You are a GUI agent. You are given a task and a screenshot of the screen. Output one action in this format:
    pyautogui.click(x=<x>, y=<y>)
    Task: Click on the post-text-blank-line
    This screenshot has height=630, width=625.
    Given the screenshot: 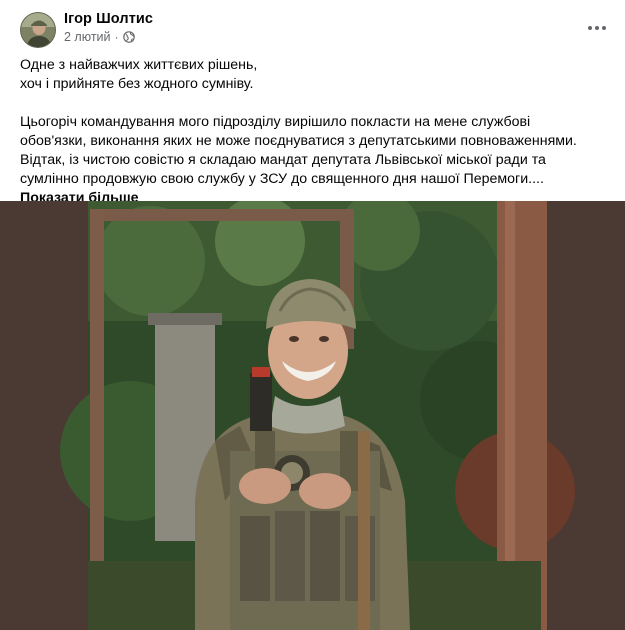 What is the action you would take?
    pyautogui.click(x=320, y=103)
    